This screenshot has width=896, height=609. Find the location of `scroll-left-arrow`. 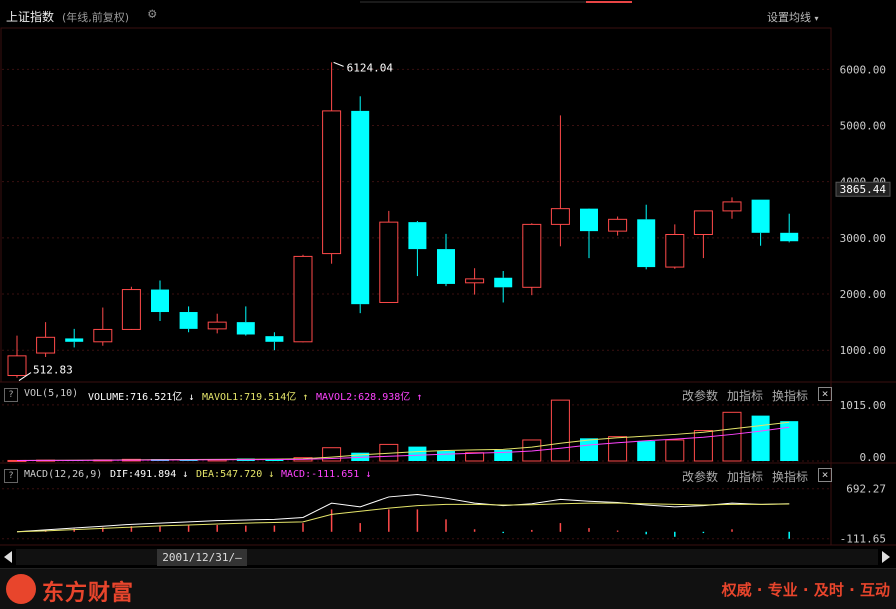

scroll-left-arrow is located at coordinates (8, 557).